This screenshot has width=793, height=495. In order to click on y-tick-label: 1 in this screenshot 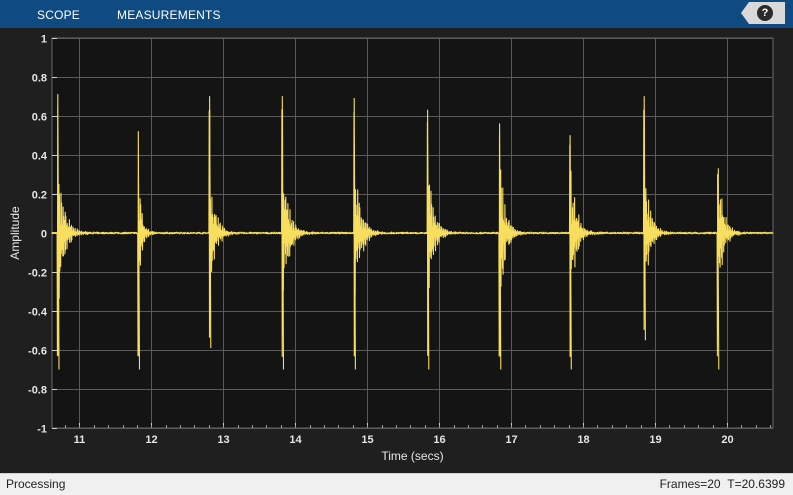, I will do `click(44, 40)`.